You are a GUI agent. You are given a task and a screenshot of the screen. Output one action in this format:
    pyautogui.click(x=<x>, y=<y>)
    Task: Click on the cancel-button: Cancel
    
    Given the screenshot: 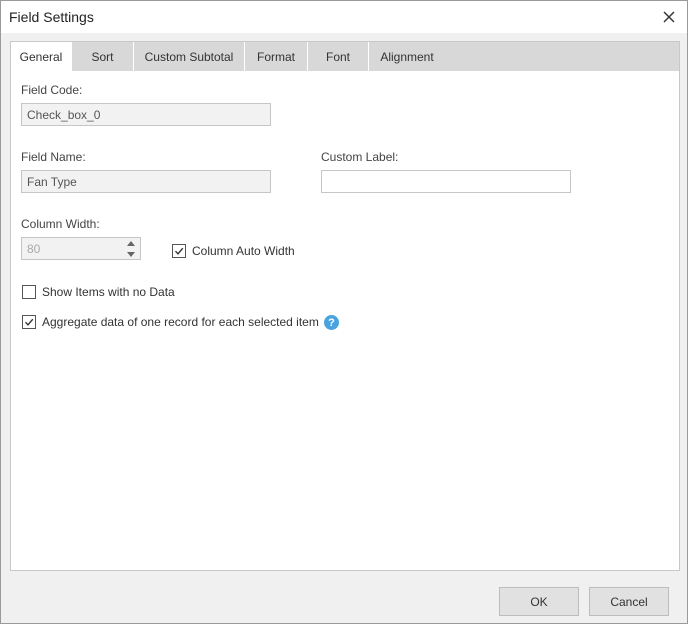 What is the action you would take?
    pyautogui.click(x=629, y=601)
    